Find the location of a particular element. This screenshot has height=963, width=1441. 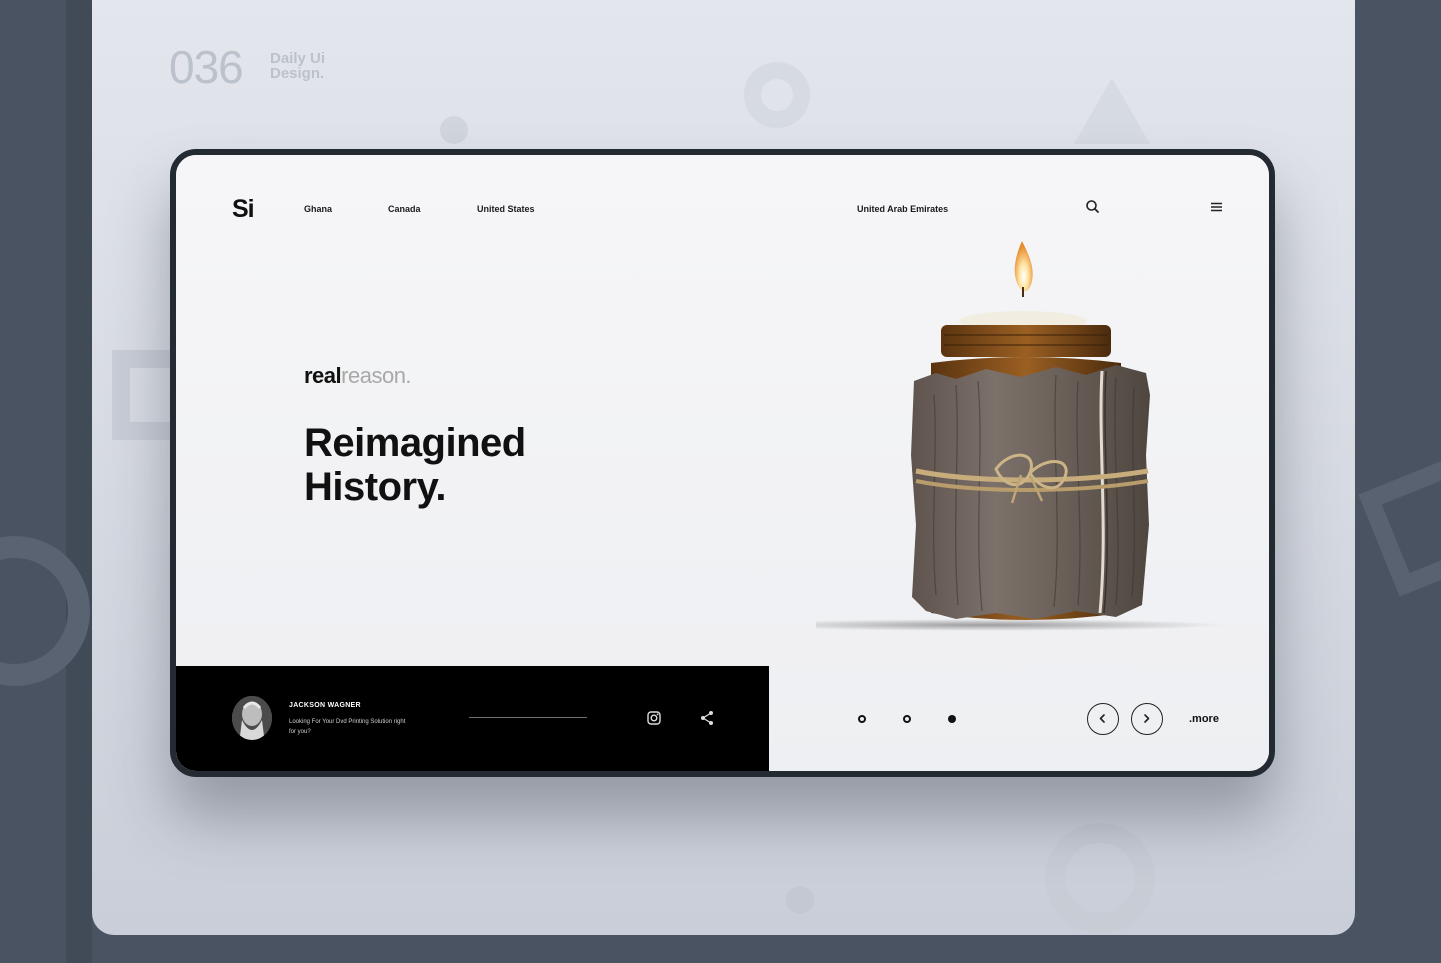

decorative-square-outer is located at coordinates (1399, 525).